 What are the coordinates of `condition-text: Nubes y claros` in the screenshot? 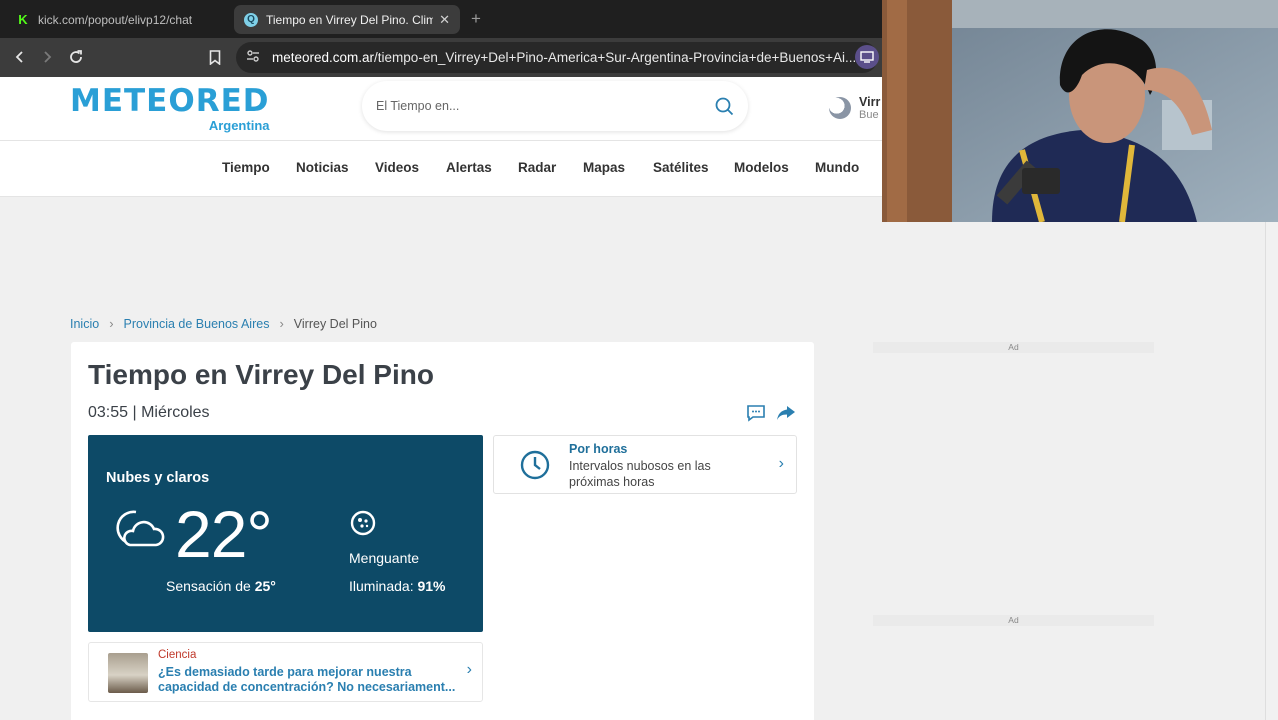 It's located at (158, 478).